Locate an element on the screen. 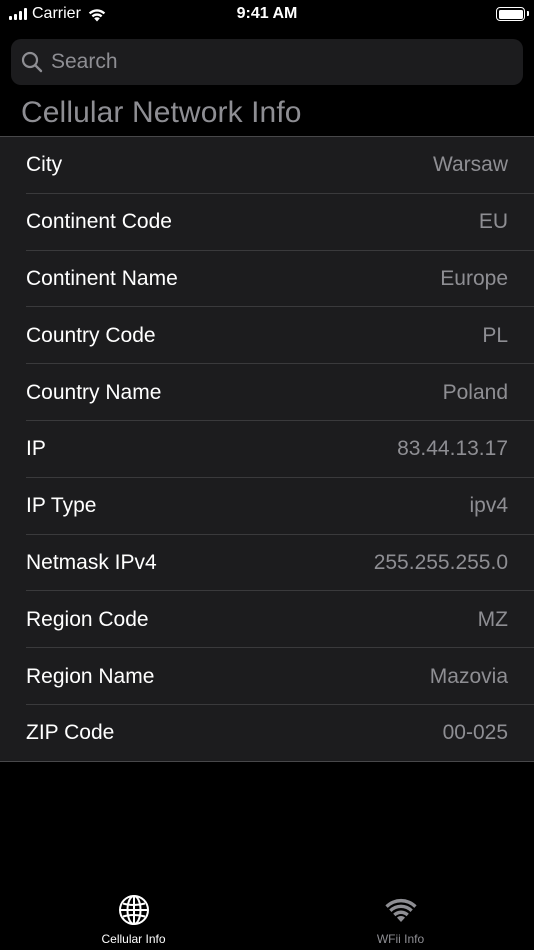 This screenshot has width=534, height=950. search-icon is located at coordinates (32, 62).